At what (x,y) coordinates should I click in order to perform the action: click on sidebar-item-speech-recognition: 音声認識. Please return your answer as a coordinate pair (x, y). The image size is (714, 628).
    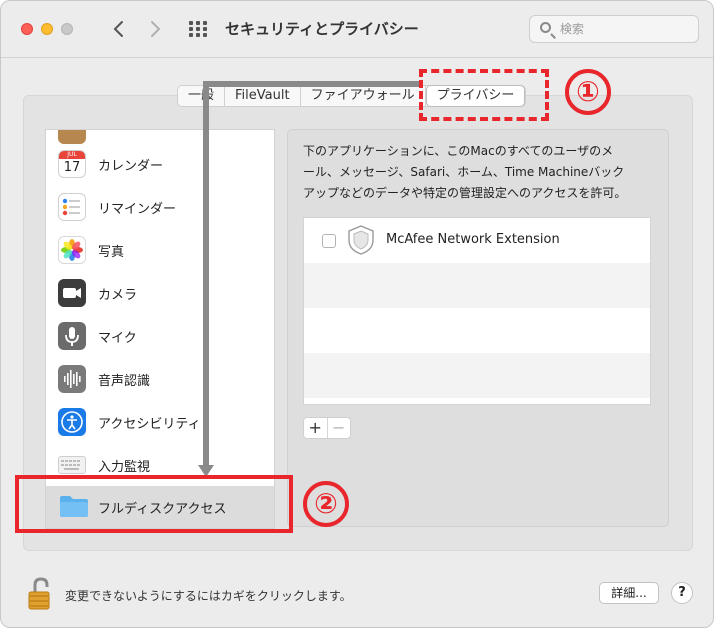
    Looking at the image, I should click on (160, 379).